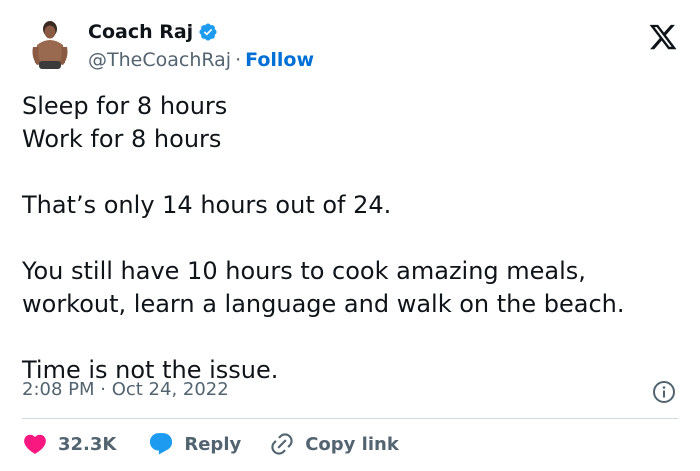 This screenshot has width=700, height=471. Describe the element at coordinates (664, 392) in the screenshot. I see `info-icon` at that location.